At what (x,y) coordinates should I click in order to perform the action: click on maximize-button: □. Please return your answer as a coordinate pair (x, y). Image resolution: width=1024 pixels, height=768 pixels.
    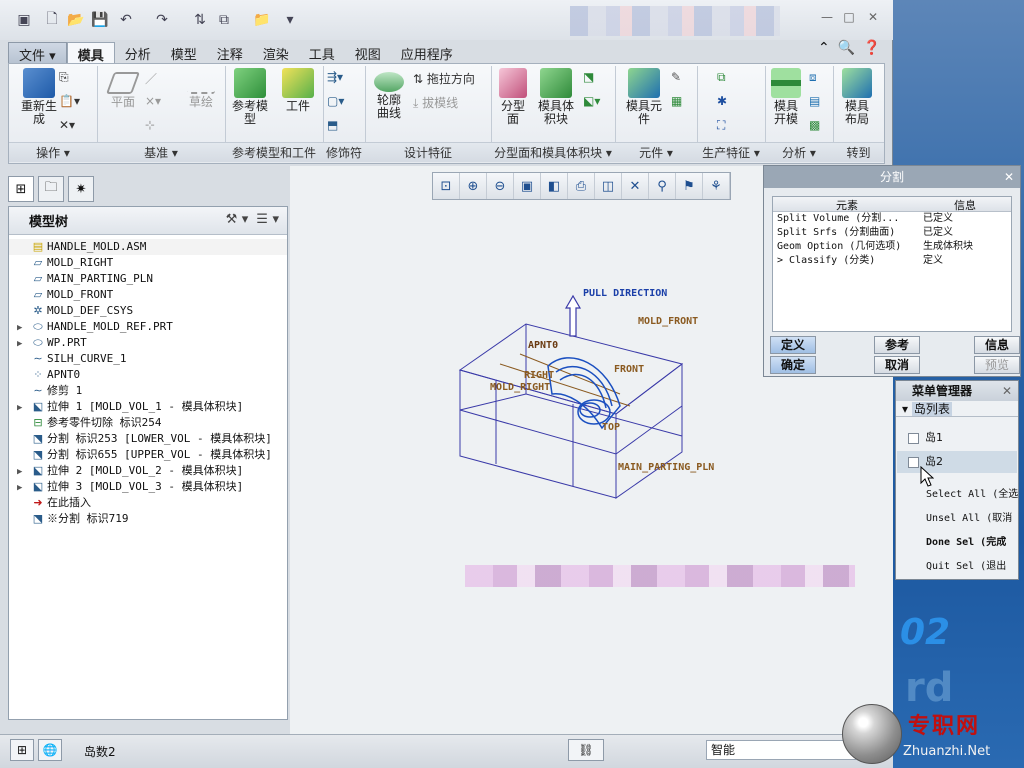
    Looking at the image, I should click on (849, 18).